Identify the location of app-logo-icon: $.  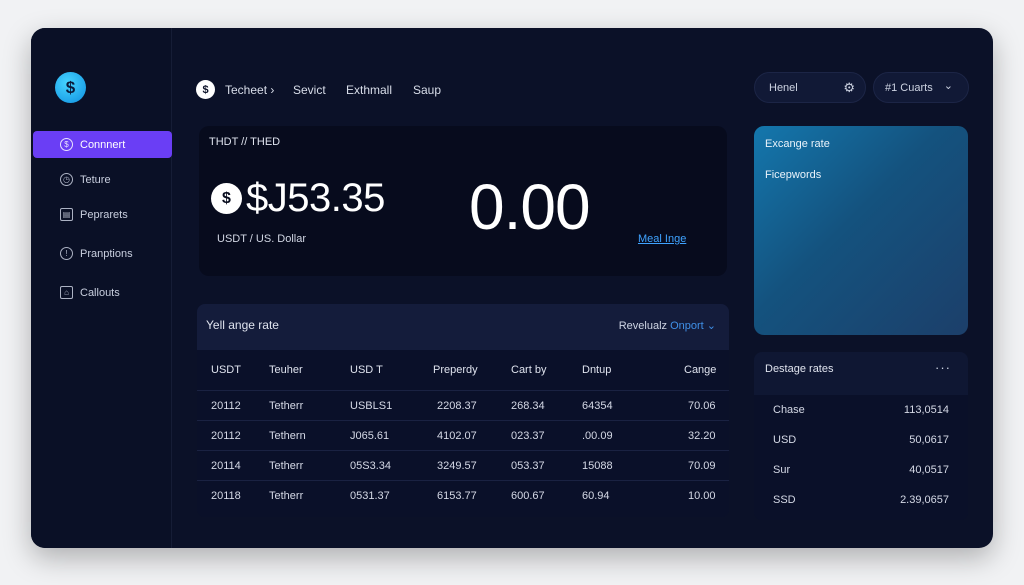
(70, 87).